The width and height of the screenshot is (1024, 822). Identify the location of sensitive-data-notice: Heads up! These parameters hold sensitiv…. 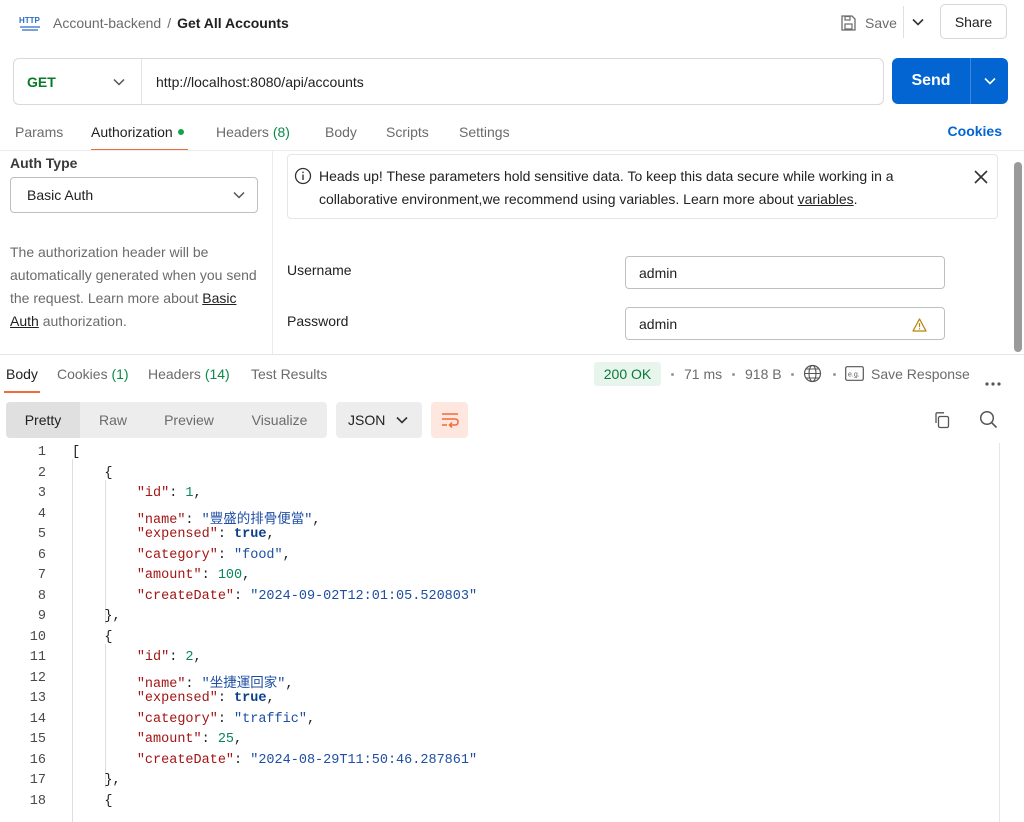
(642, 186).